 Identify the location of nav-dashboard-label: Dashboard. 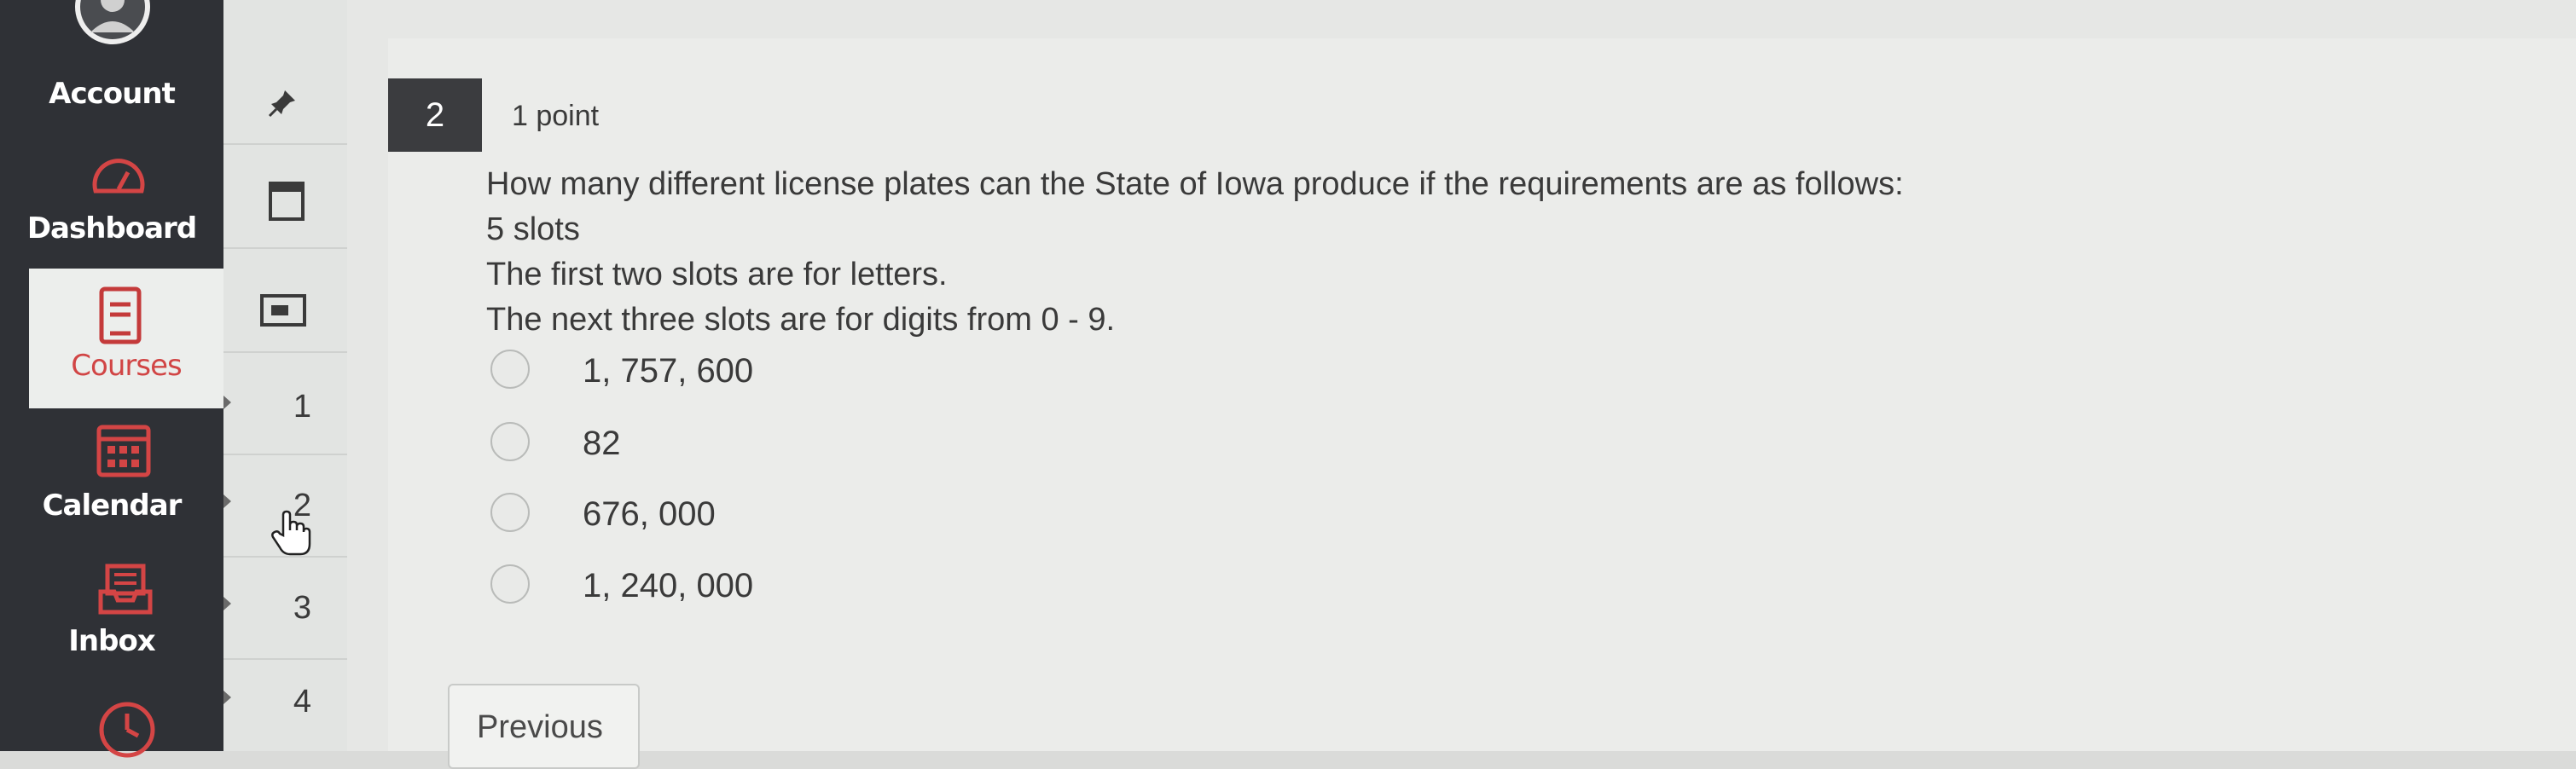
(111, 228).